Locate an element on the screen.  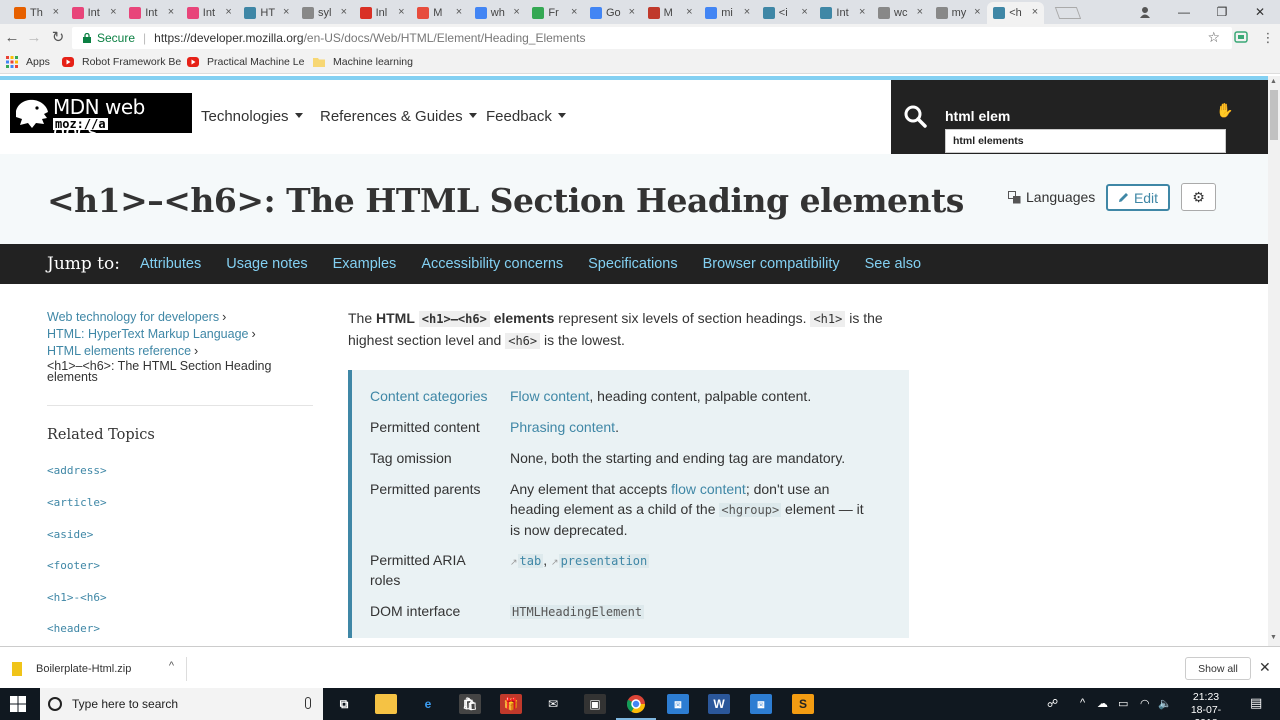
dom-interface-link: HTMLHeadingElement is located at coordinates (577, 612).